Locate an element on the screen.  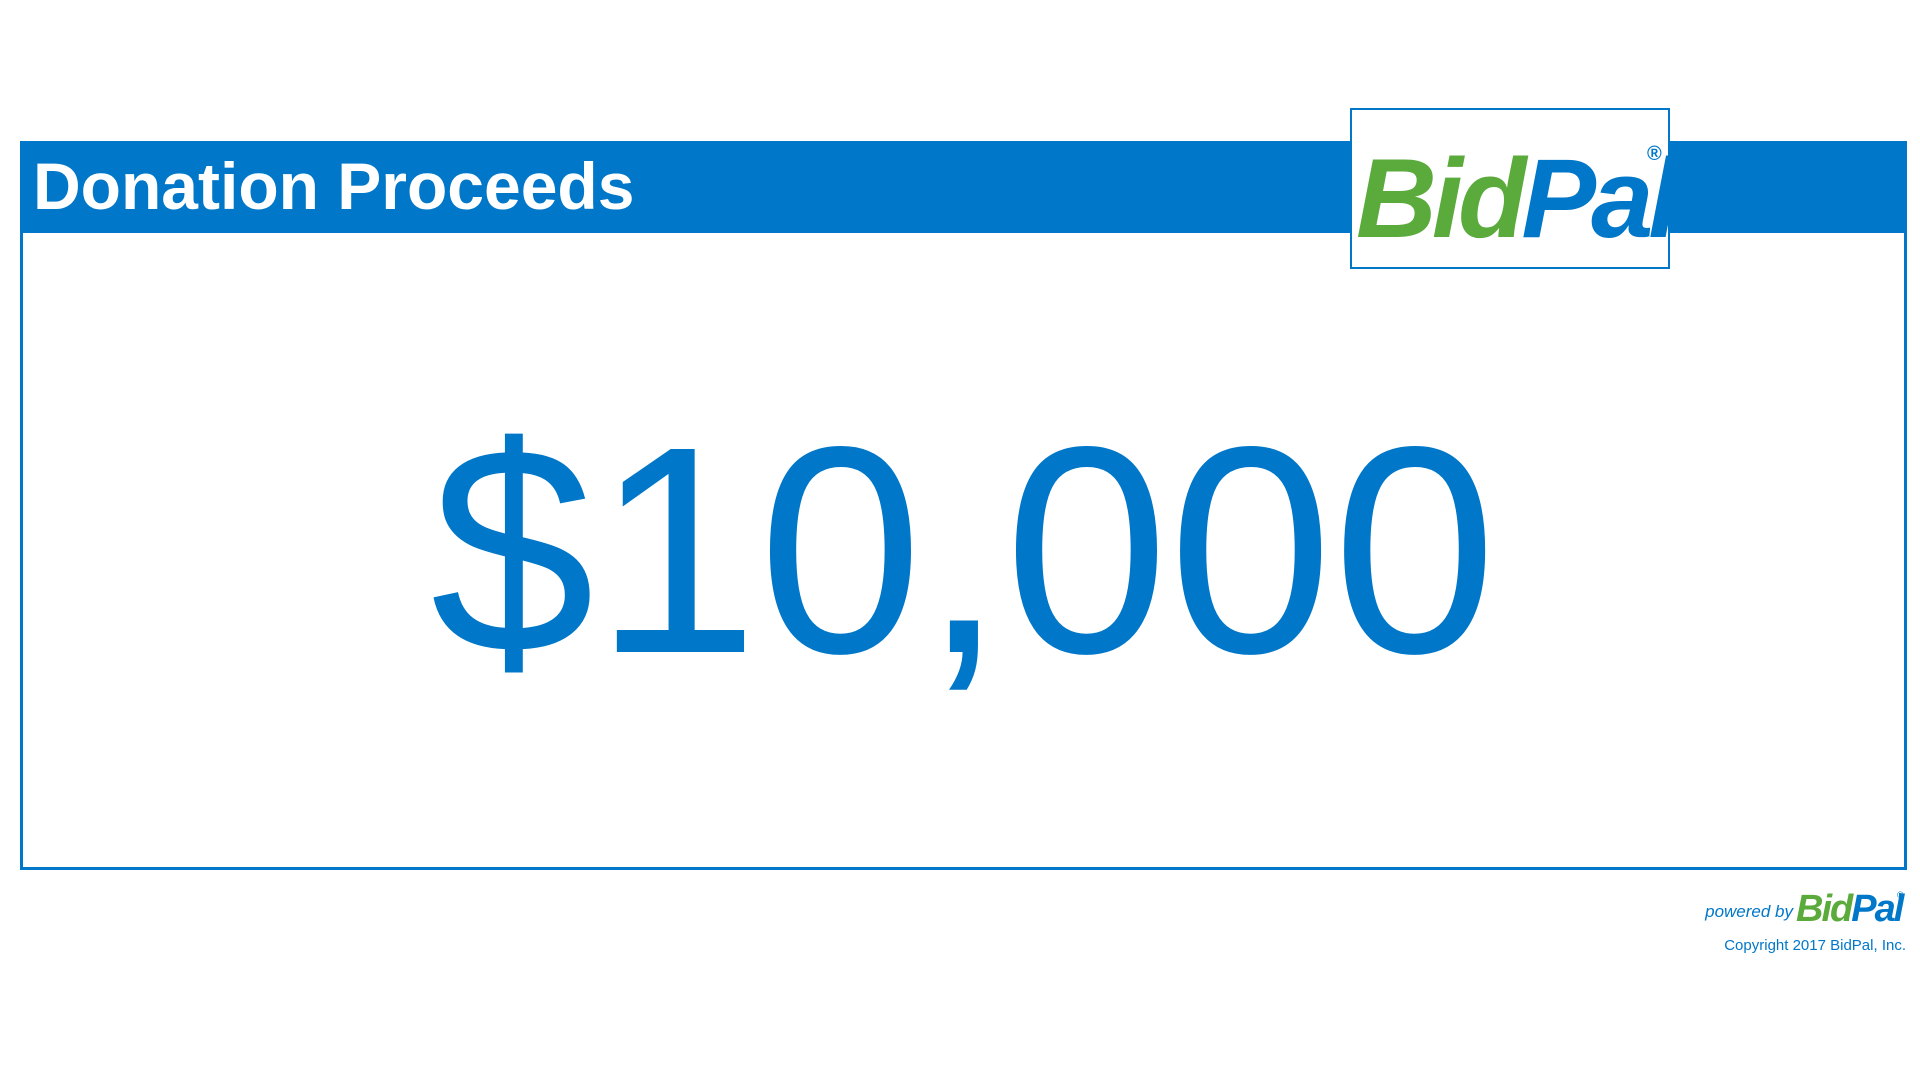
registered-mark: ® is located at coordinates (1654, 154).